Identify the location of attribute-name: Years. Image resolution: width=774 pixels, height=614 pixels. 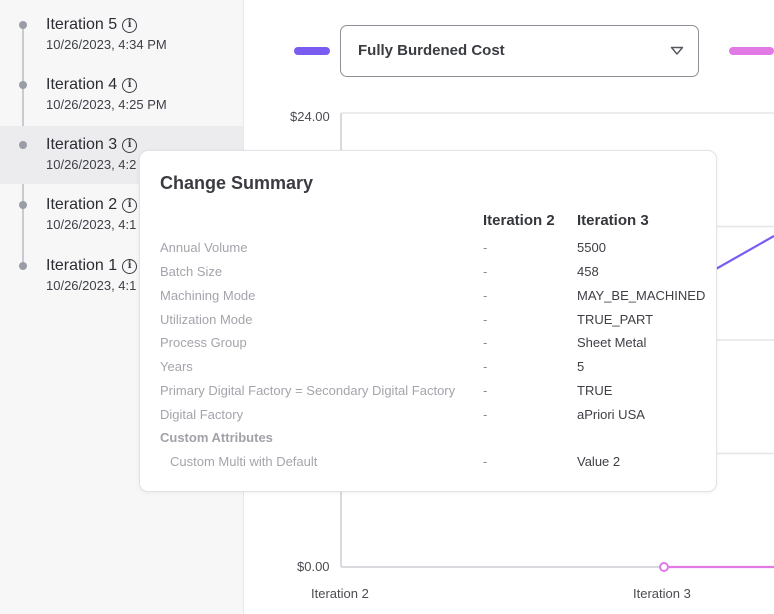
(176, 366).